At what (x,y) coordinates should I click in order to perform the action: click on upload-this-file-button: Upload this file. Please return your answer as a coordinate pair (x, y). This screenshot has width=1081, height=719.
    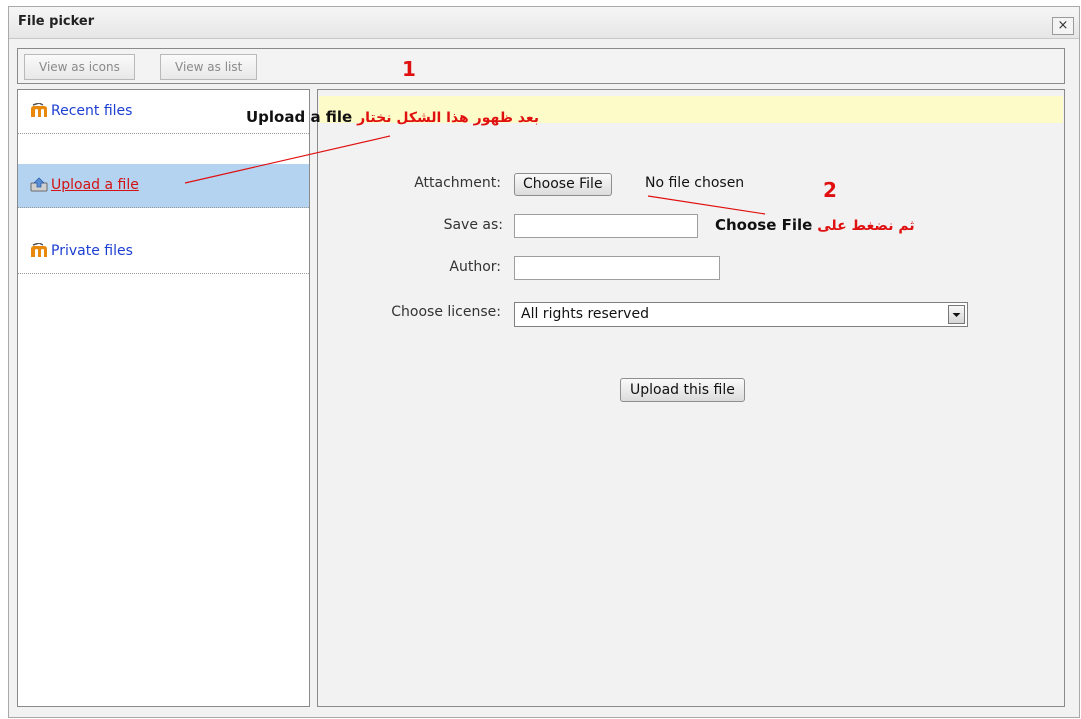
    Looking at the image, I should click on (682, 390).